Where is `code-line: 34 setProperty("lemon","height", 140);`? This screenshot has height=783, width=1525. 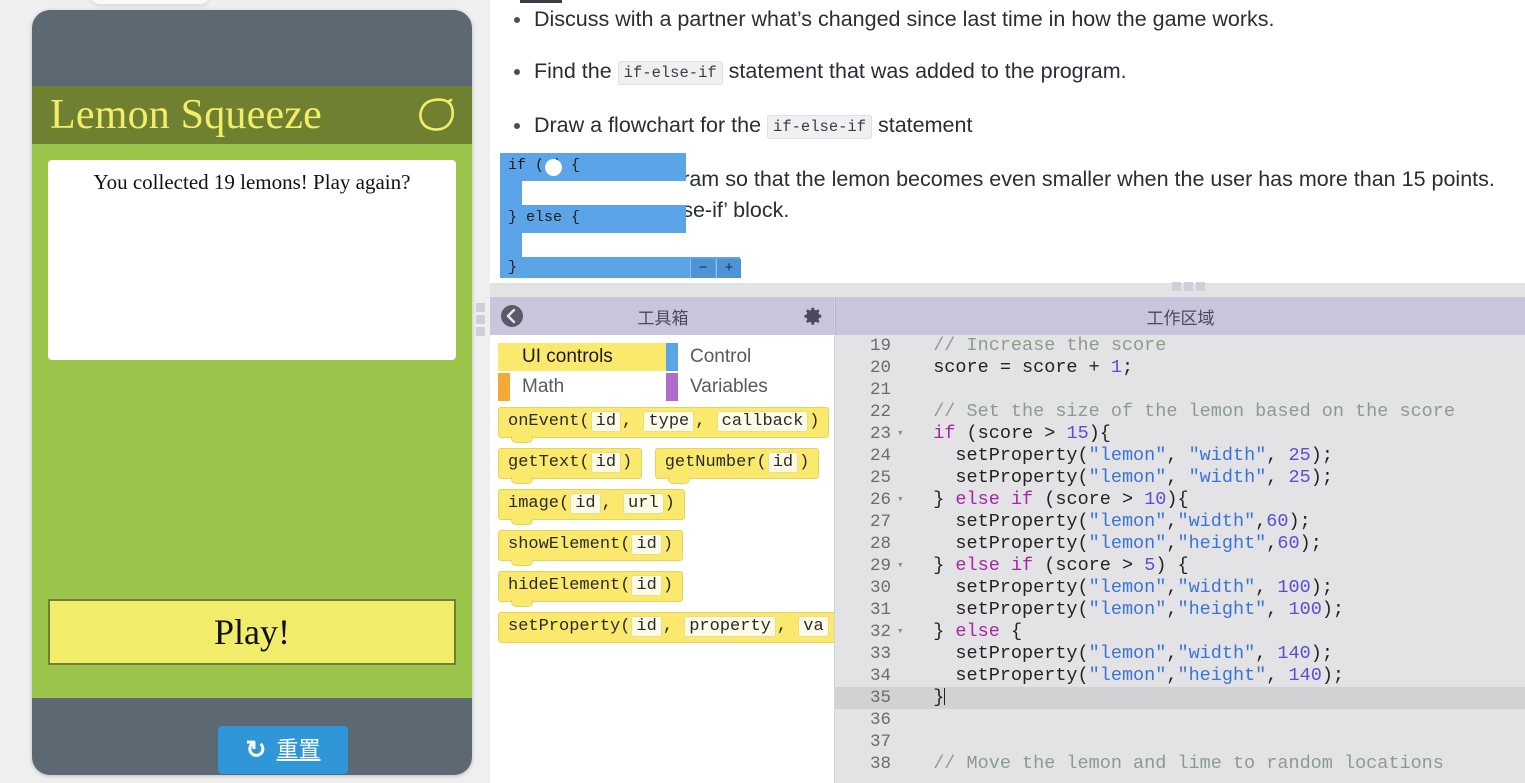 code-line: 34 setProperty("lemon","height", 140); is located at coordinates (1180, 676).